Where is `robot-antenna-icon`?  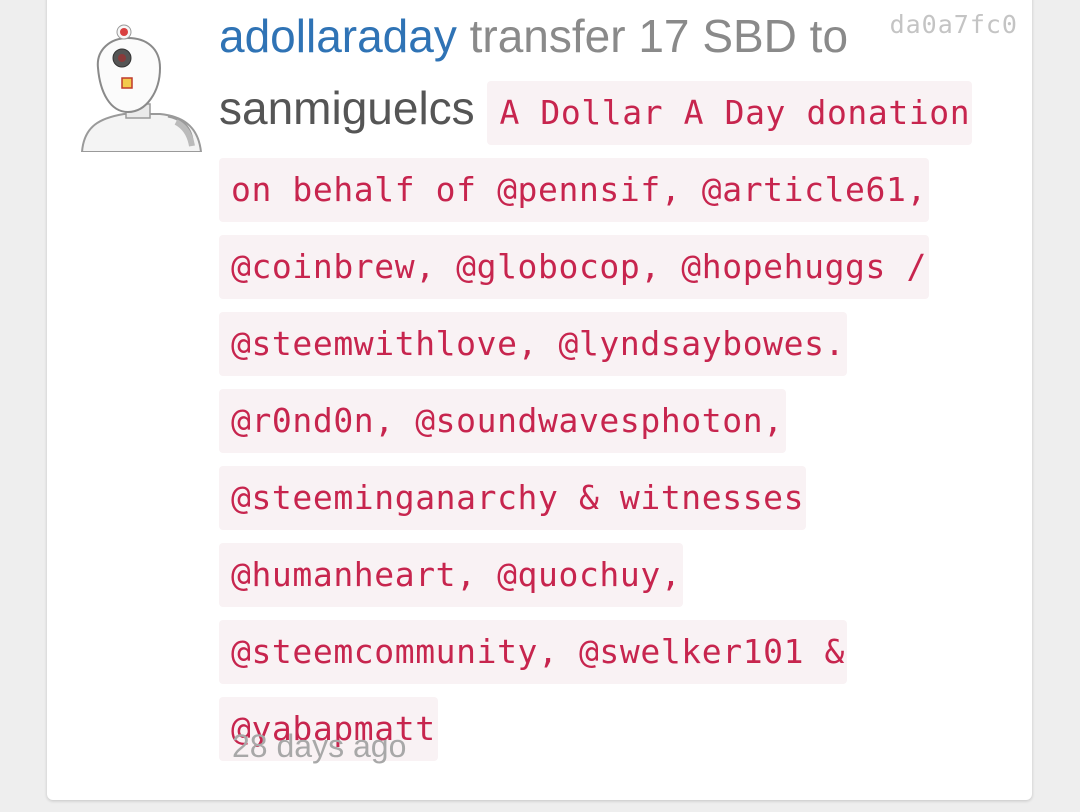 robot-antenna-icon is located at coordinates (124, 32).